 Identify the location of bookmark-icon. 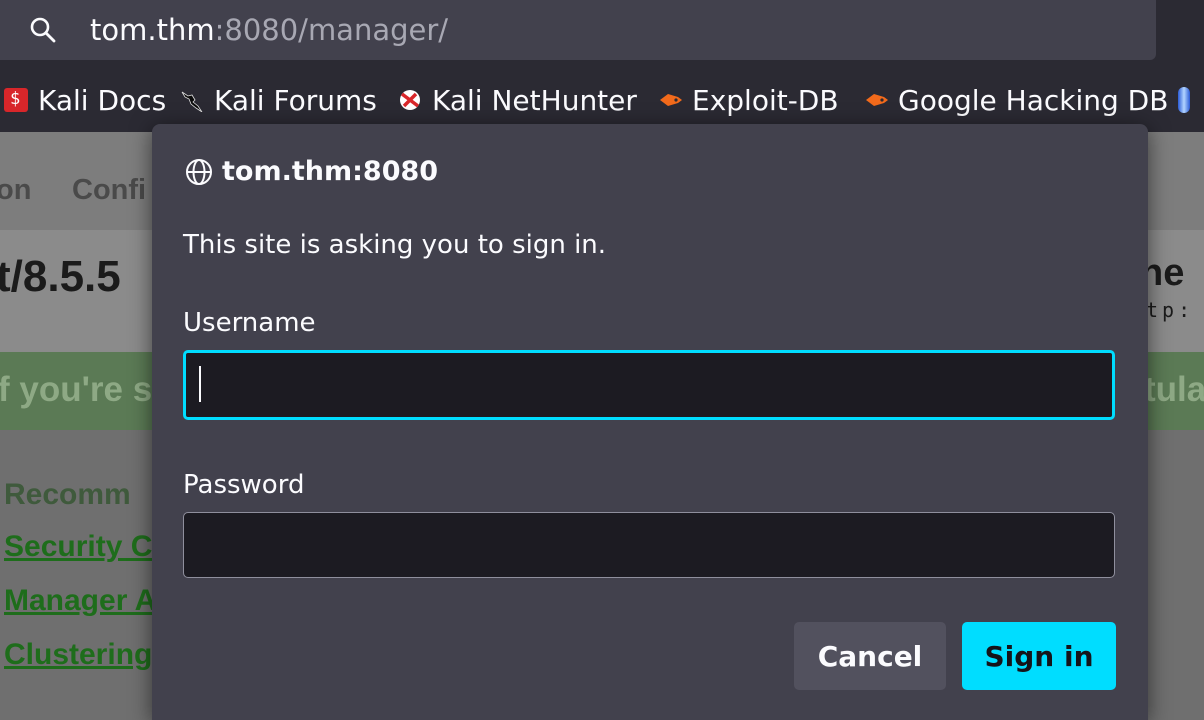
(1184, 100).